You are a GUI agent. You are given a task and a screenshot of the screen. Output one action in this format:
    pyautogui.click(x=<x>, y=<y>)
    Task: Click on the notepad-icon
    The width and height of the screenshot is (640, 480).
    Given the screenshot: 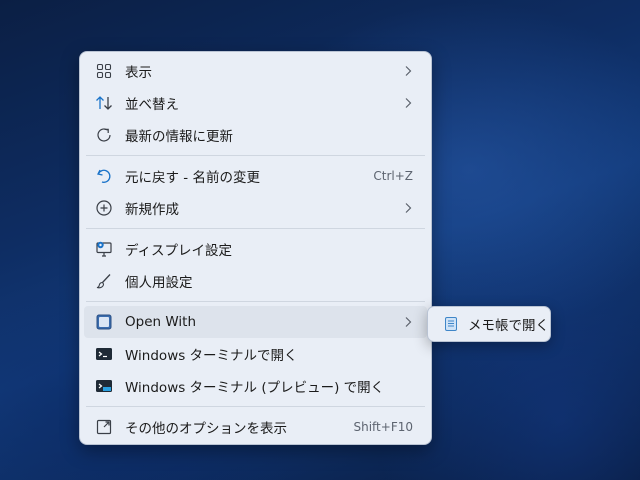 What is the action you would take?
    pyautogui.click(x=451, y=324)
    